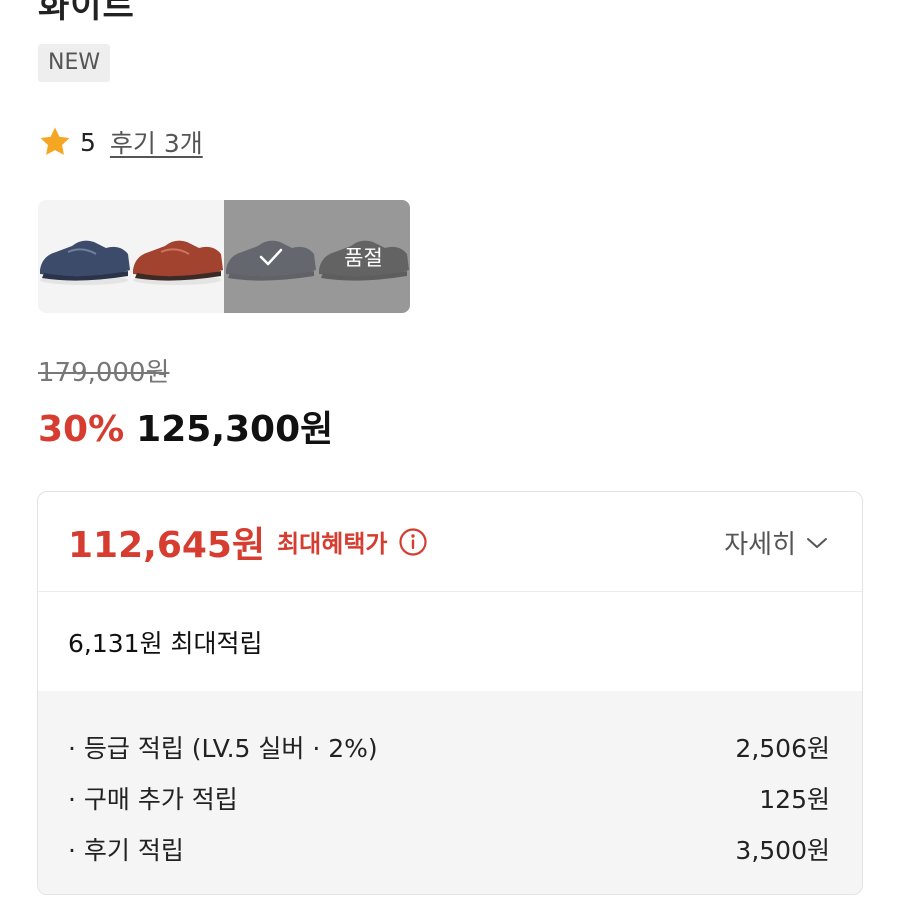 The width and height of the screenshot is (900, 900). I want to click on max-points-summary: 6,131원 최대적립, so click(165, 643).